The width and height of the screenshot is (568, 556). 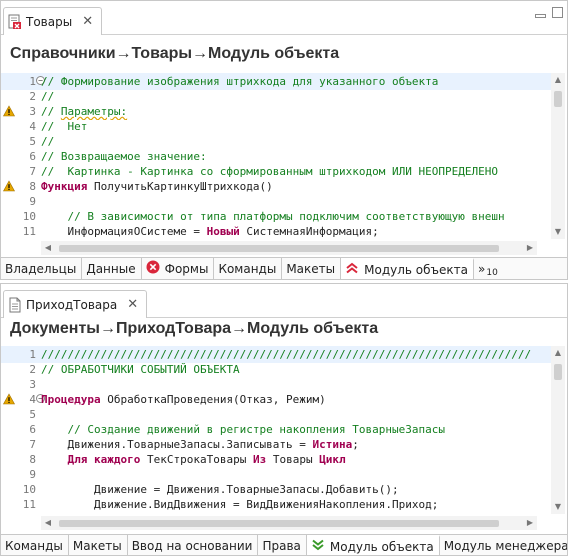 I want to click on module-tab: Права, so click(x=282, y=545).